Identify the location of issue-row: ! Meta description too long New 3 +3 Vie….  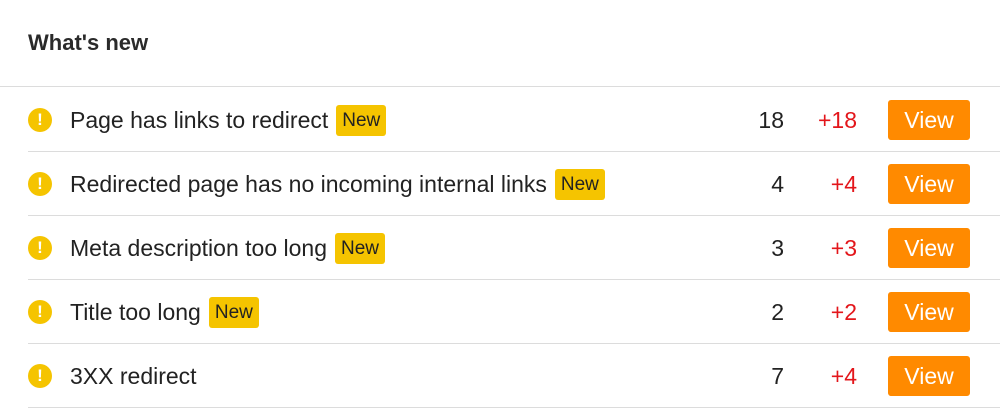
(514, 248).